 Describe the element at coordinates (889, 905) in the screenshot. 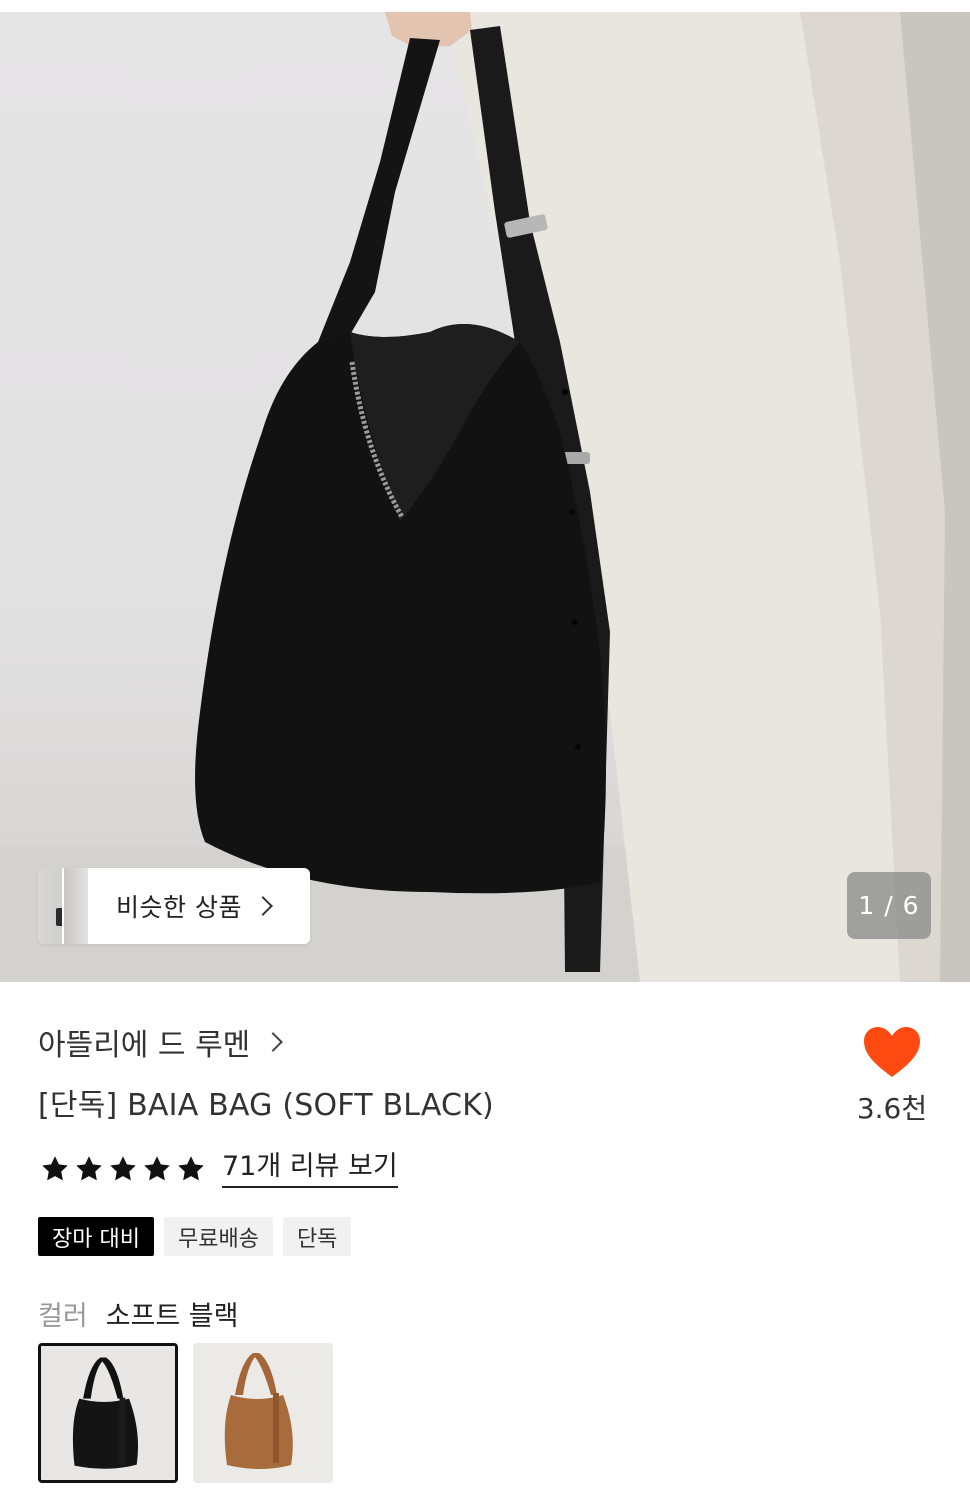

I see `image-pager-indicator: 1 / 6` at that location.